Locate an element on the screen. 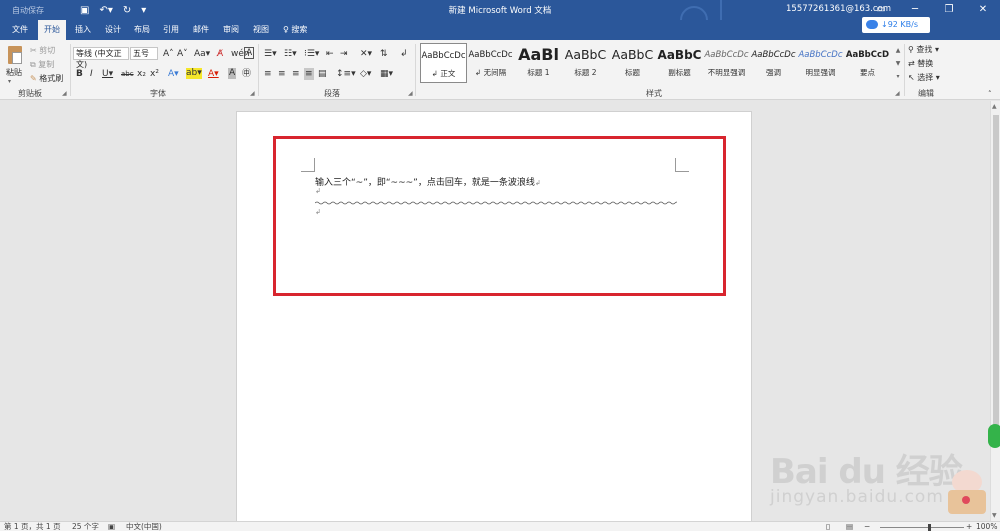 The width and height of the screenshot is (1000, 531). align-center-icon: ≡ is located at coordinates (282, 74).